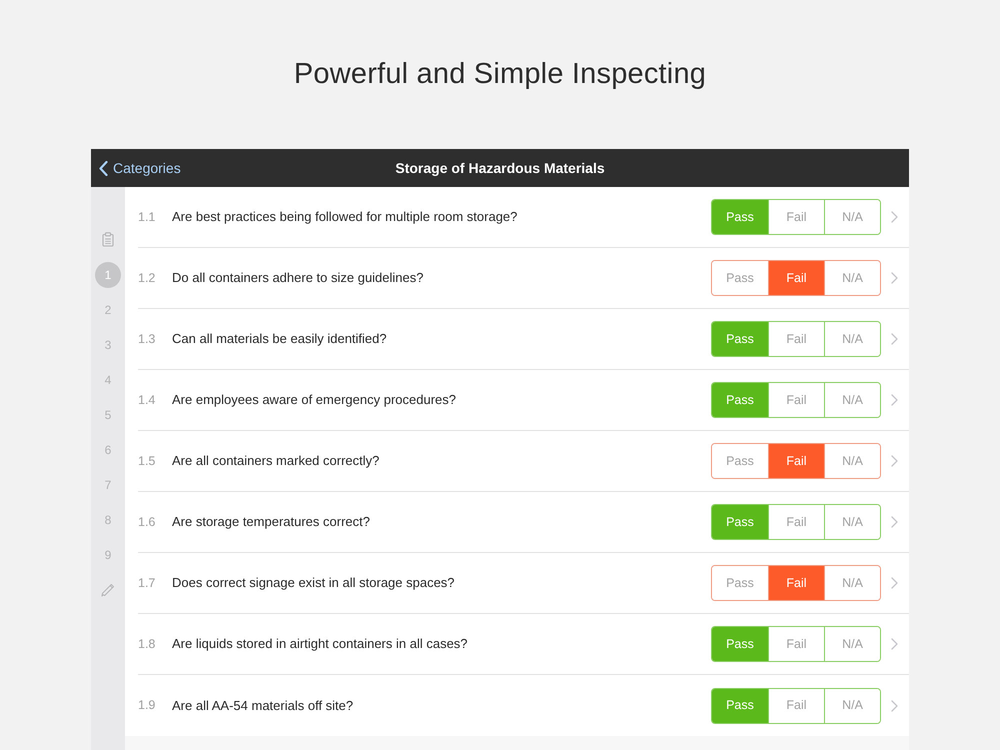 Image resolution: width=1000 pixels, height=750 pixels. What do you see at coordinates (147, 217) in the screenshot?
I see `question-number: 1.1` at bounding box center [147, 217].